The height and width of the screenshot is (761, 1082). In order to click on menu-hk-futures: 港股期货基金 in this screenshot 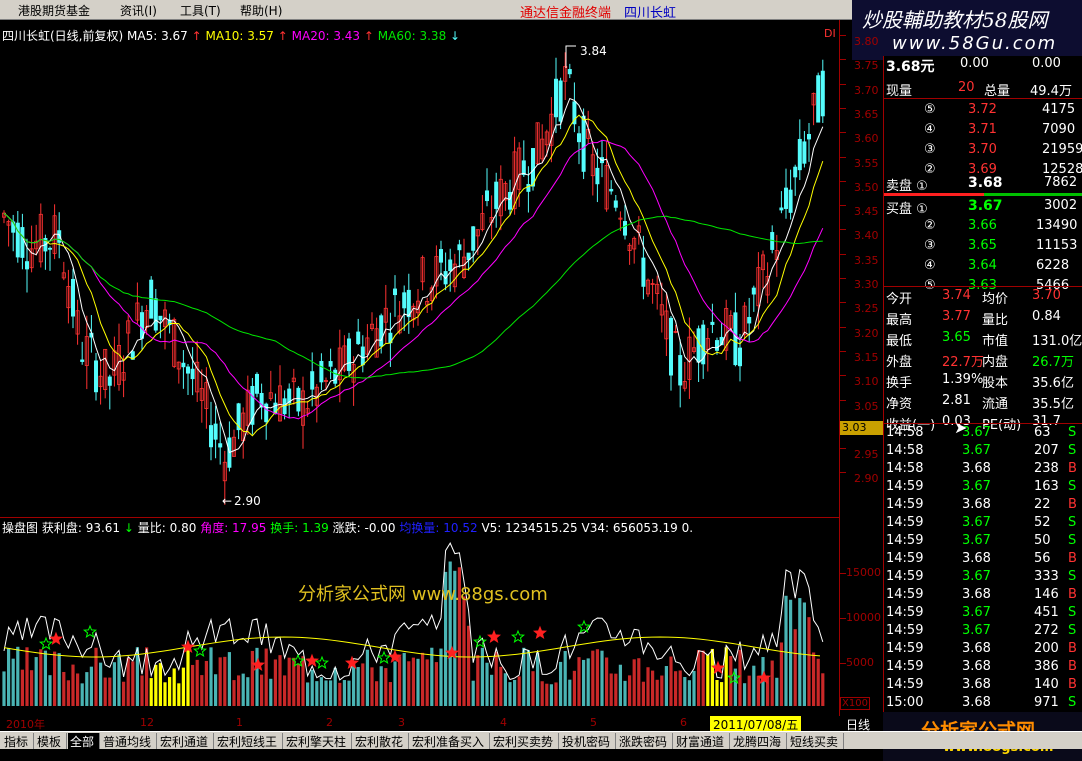, I will do `click(54, 10)`.